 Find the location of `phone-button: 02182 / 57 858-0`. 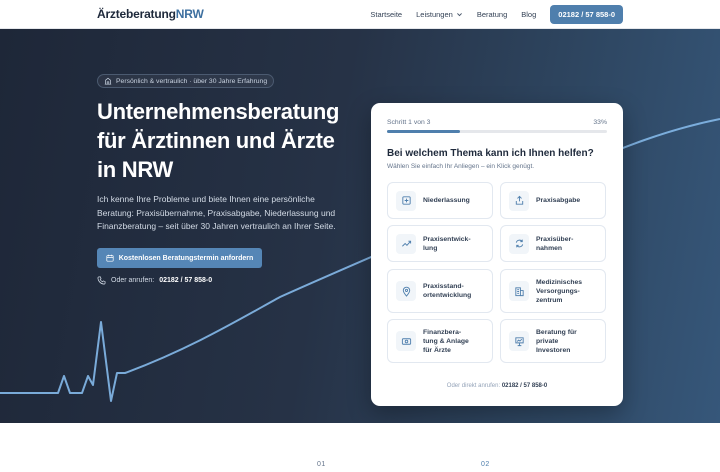

phone-button: 02182 / 57 858-0 is located at coordinates (586, 14).